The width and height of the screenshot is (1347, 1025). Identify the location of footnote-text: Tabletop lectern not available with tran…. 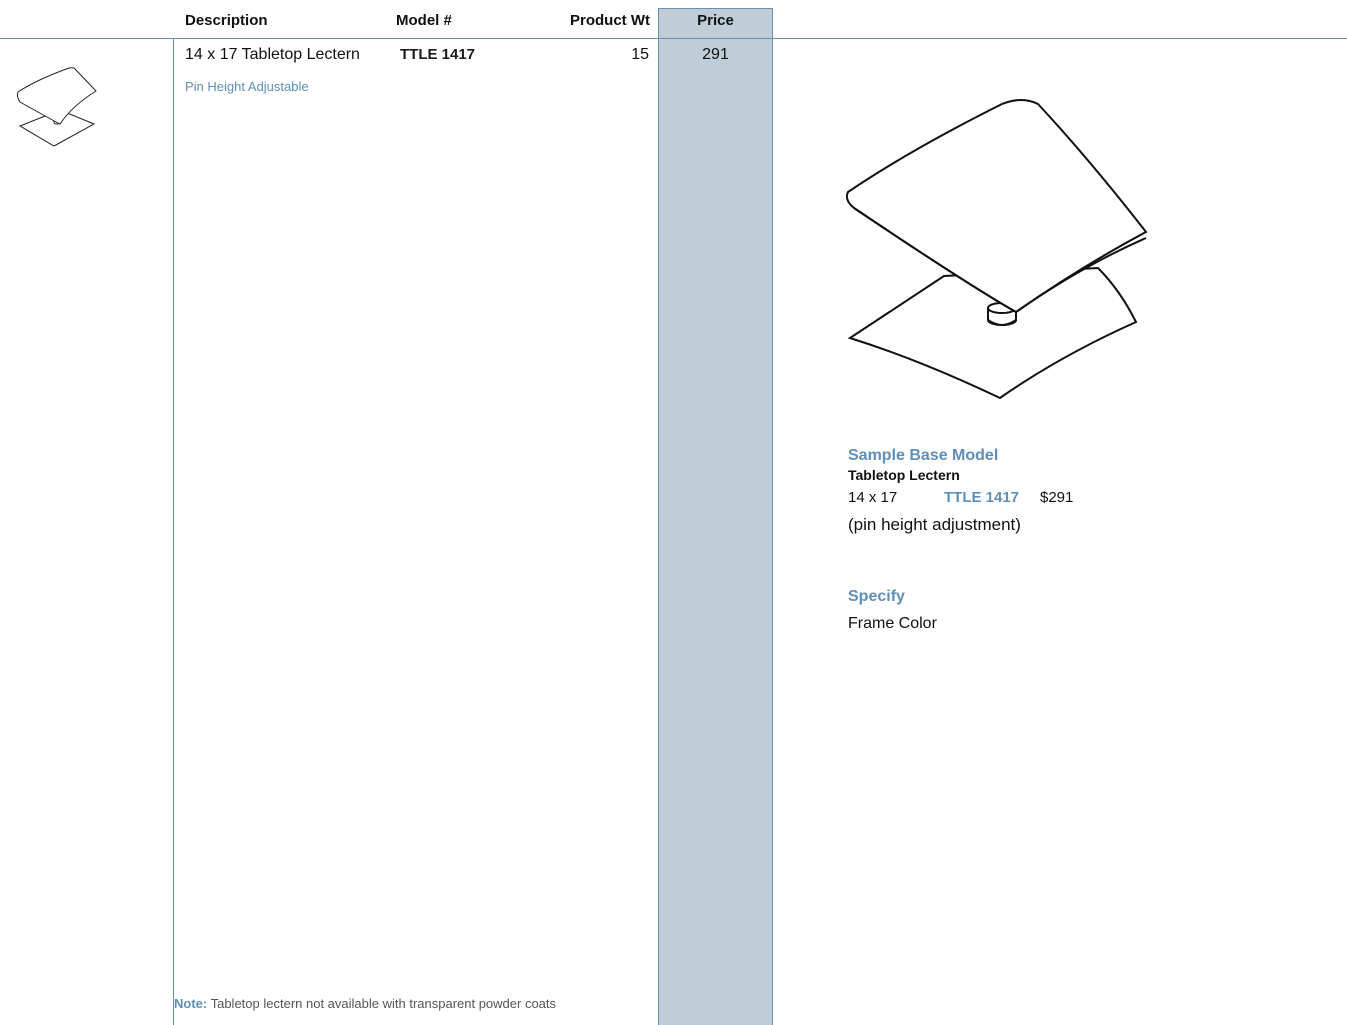
(382, 1003).